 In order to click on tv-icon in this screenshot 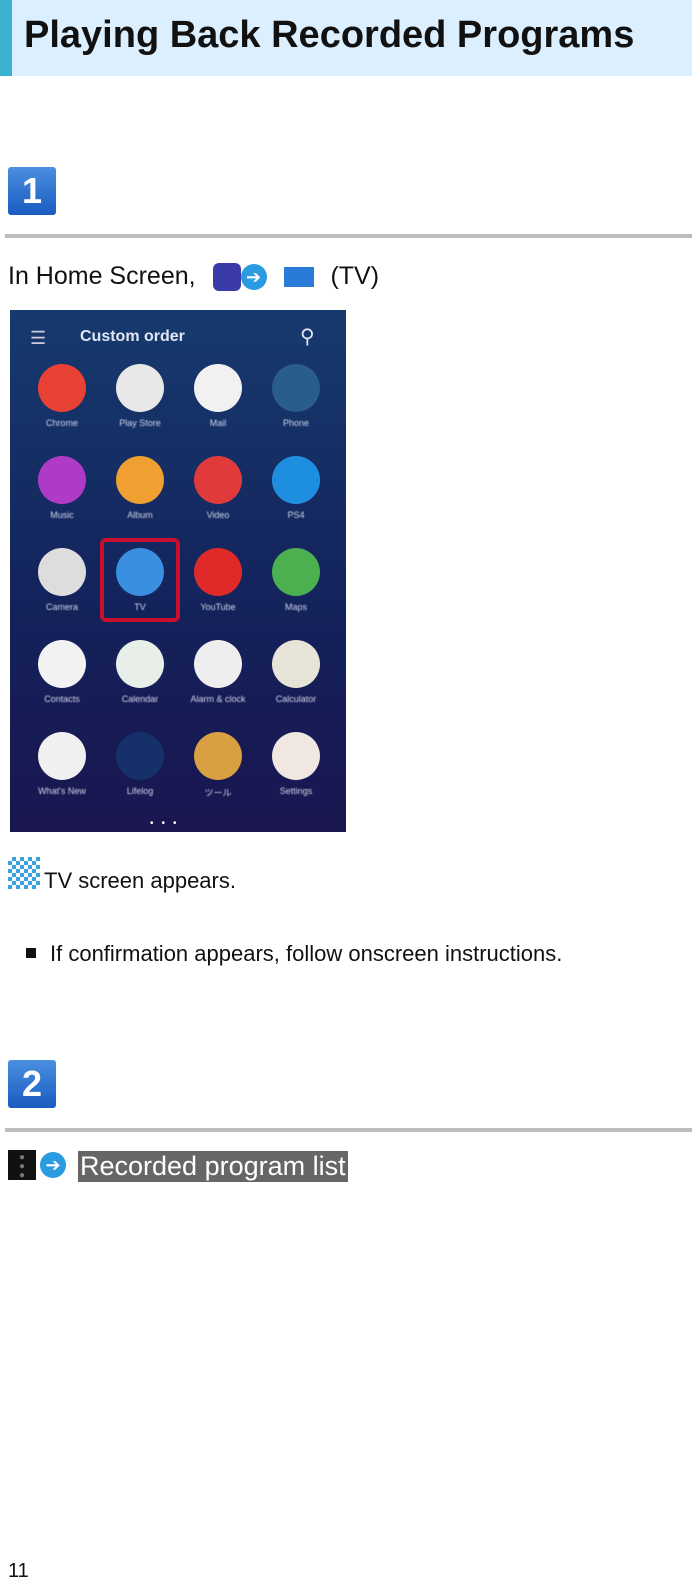, I will do `click(298, 277)`.